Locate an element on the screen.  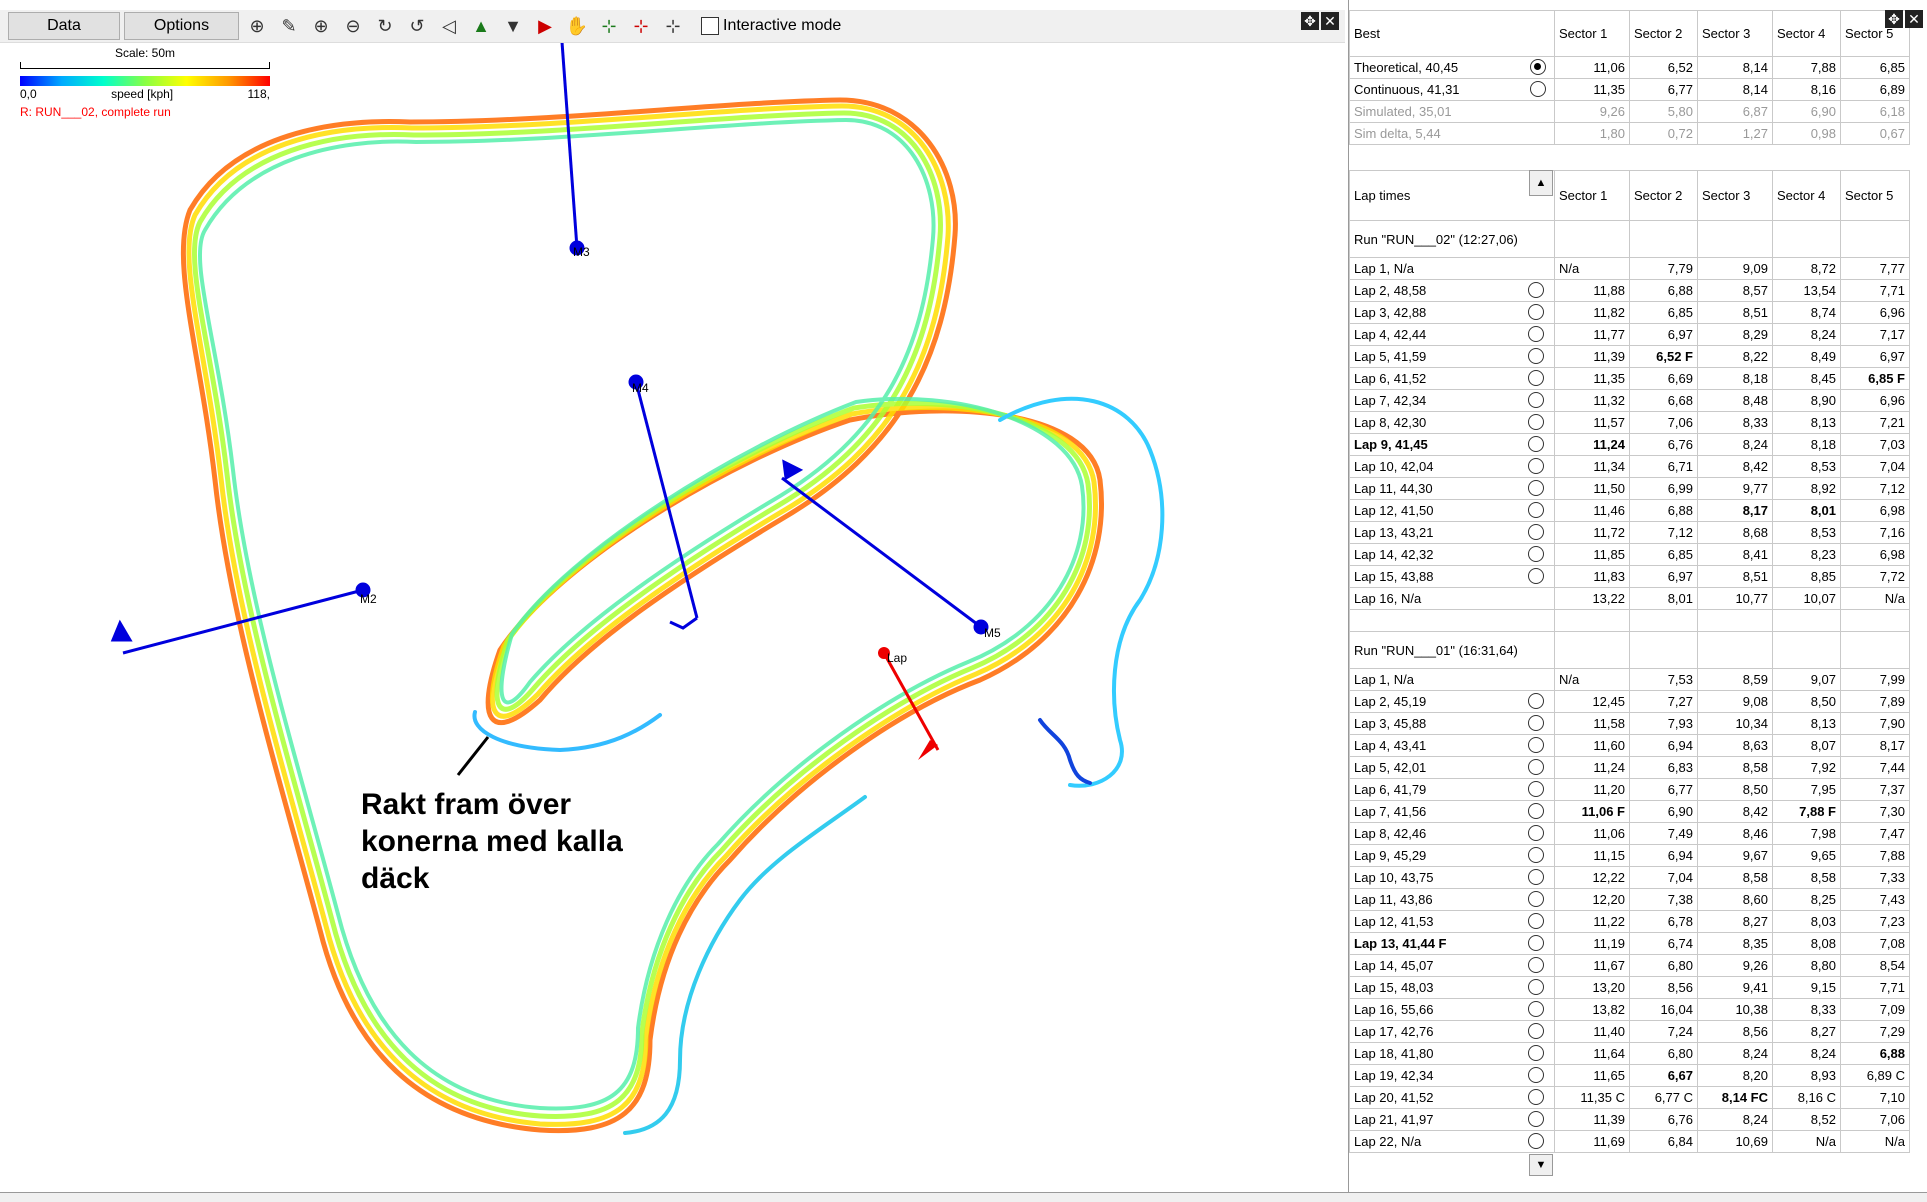
zoom-out-icon: ⊖ is located at coordinates (353, 26).